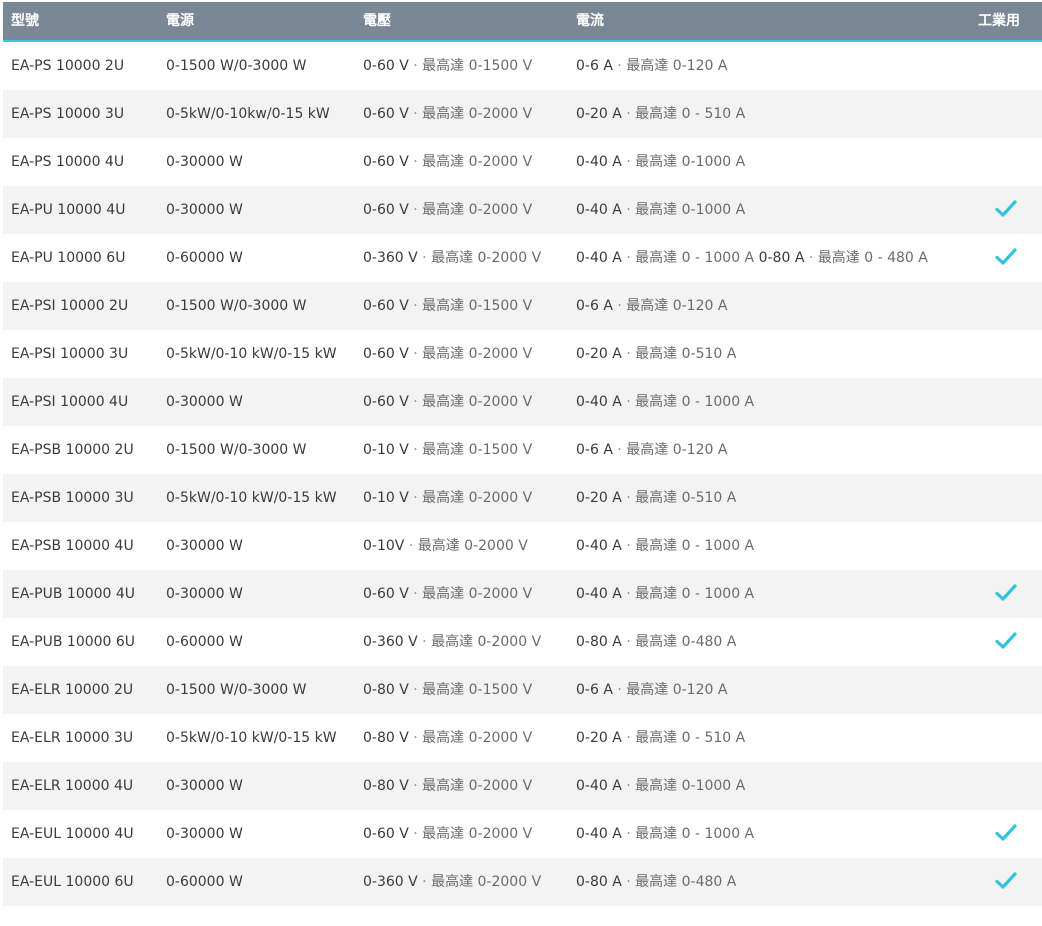 The width and height of the screenshot is (1042, 926). I want to click on cell-model: EA-PU 10000 6U, so click(68, 258).